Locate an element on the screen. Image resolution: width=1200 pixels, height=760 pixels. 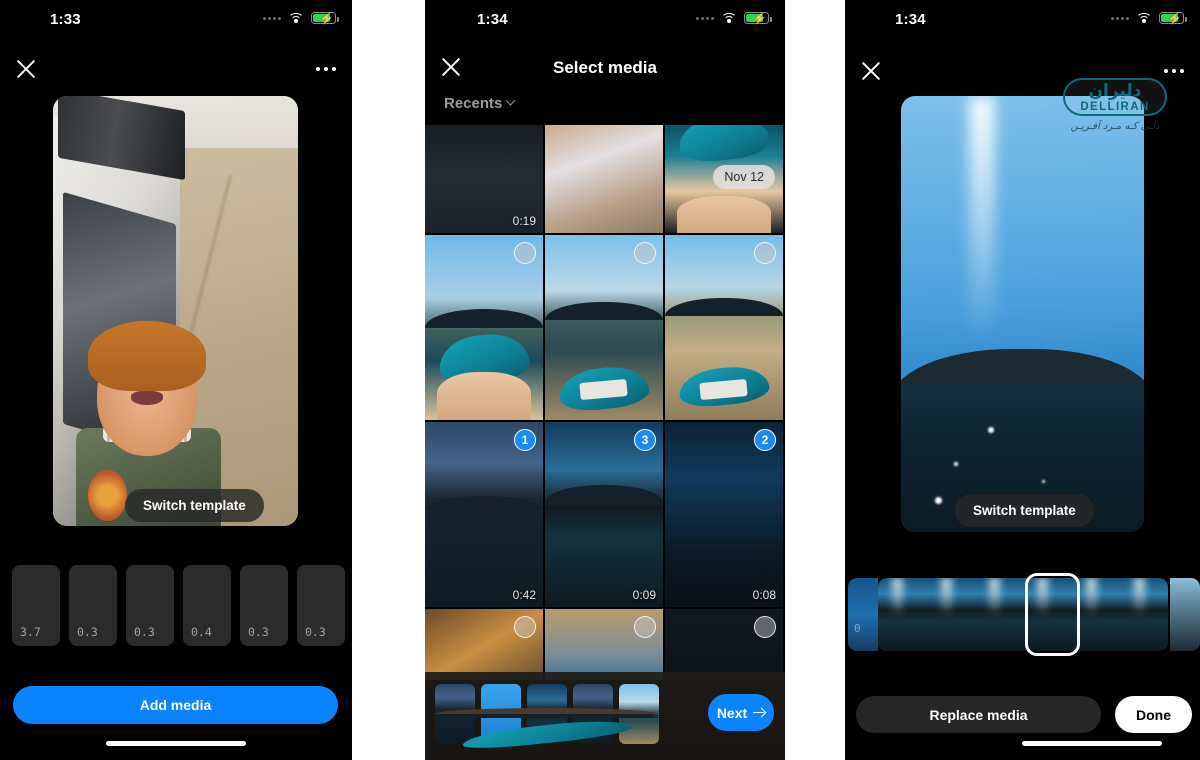
grid-item-kayak-shore-wide is located at coordinates (724, 327).